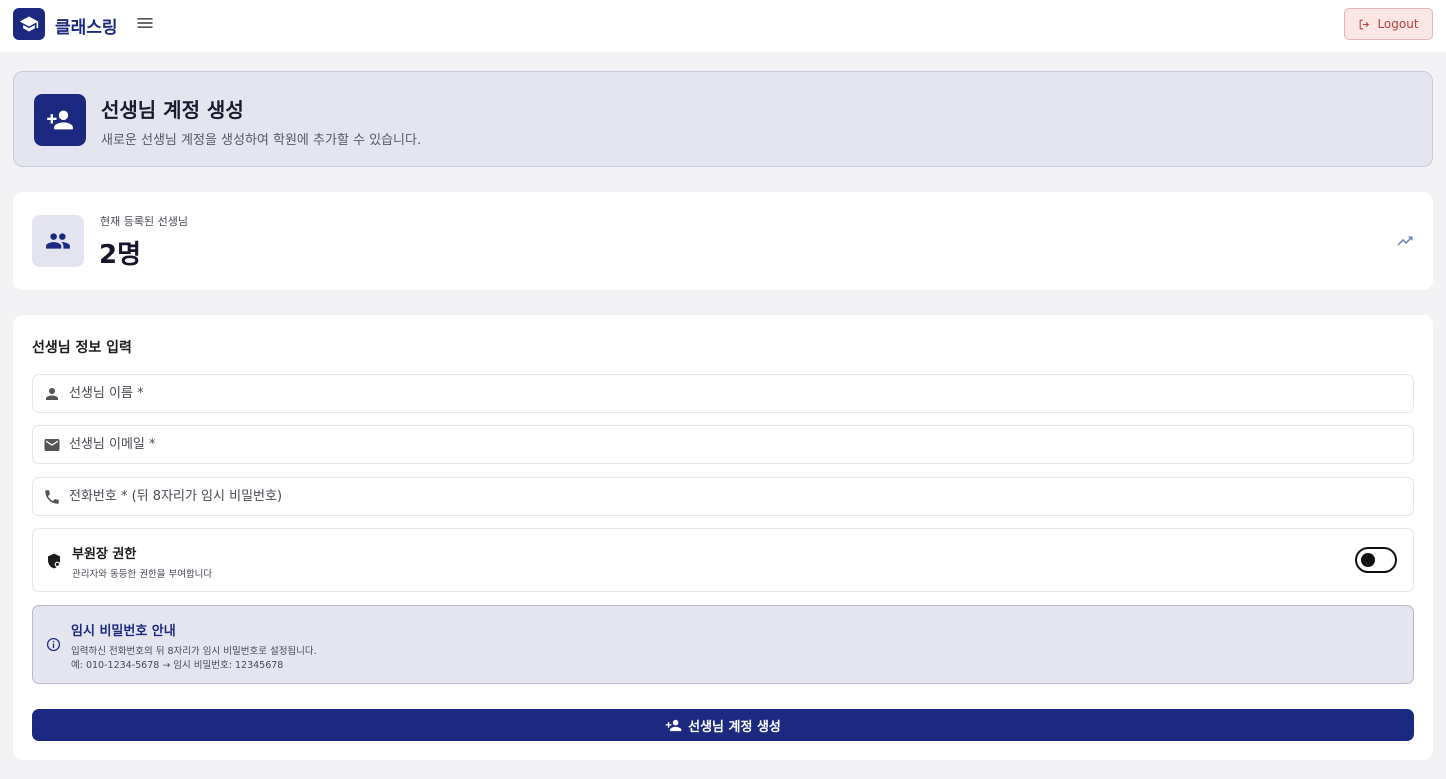  What do you see at coordinates (1376, 560) in the screenshot?
I see `vice-principal-switch` at bounding box center [1376, 560].